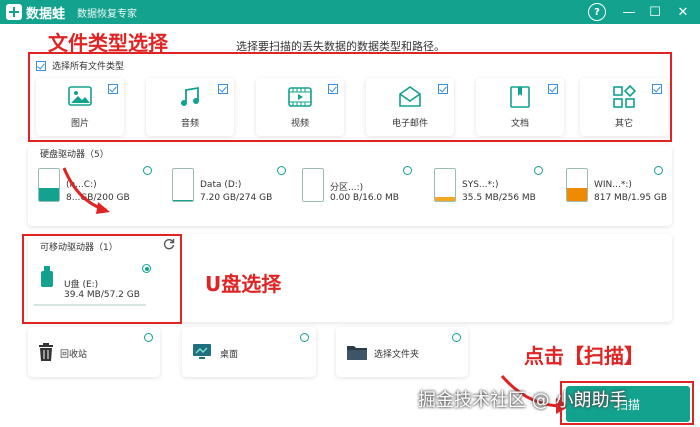  I want to click on select-all-types: 选择所有文件类型, so click(80, 65).